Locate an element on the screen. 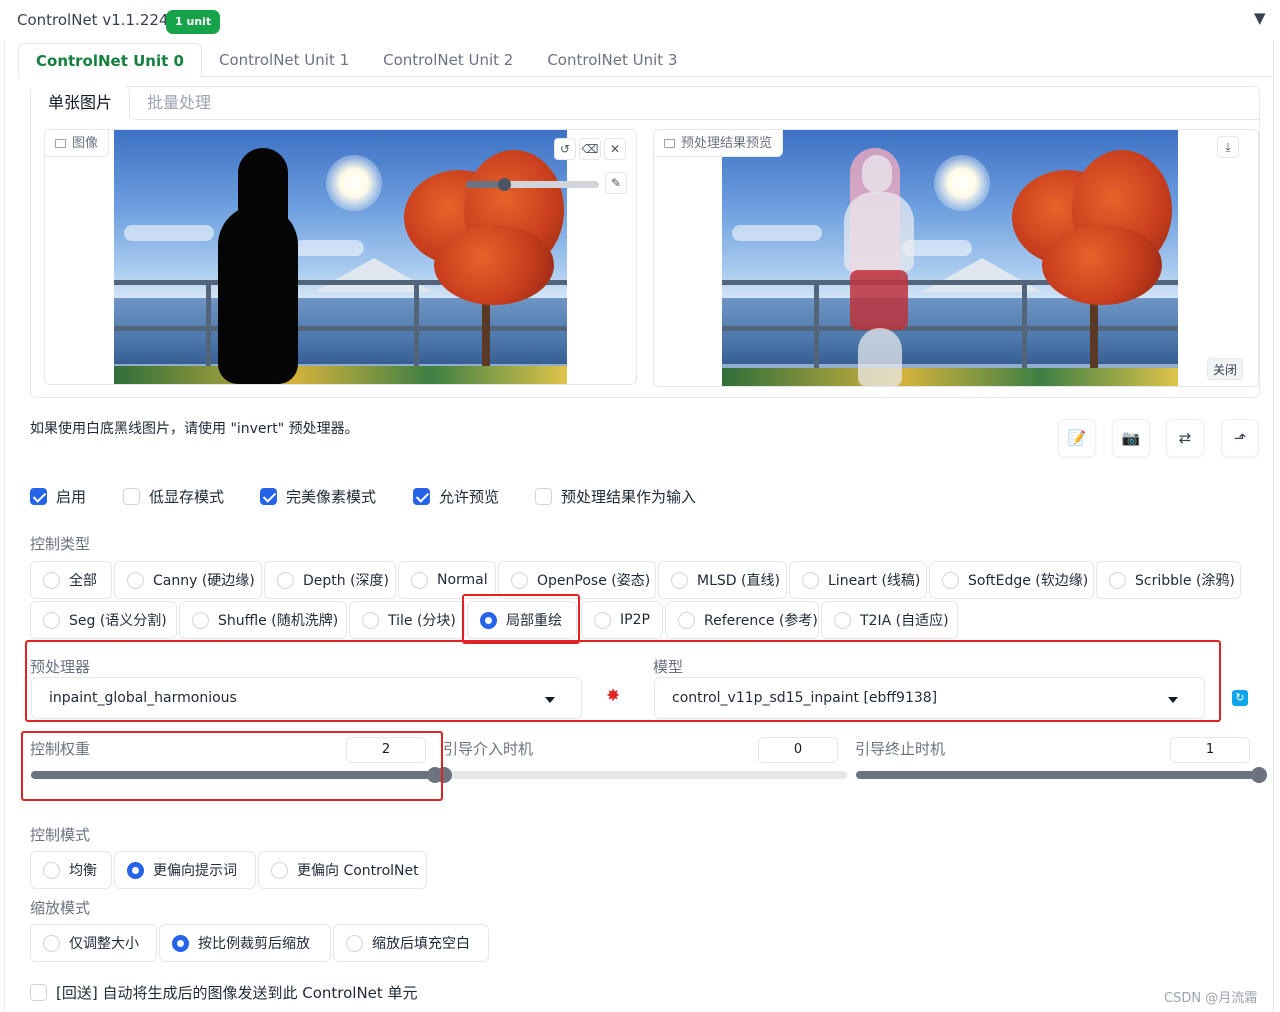 The height and width of the screenshot is (1012, 1280). invert-hint: 如果使用白底黑线图片，请使用 "invert" 预处理器。 is located at coordinates (194, 429).